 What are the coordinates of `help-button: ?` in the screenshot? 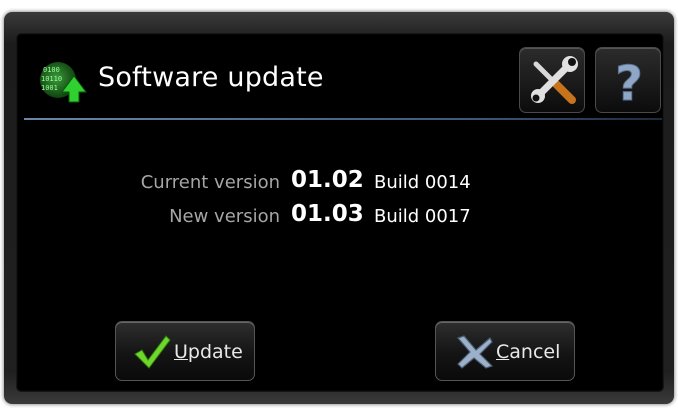 It's located at (628, 80).